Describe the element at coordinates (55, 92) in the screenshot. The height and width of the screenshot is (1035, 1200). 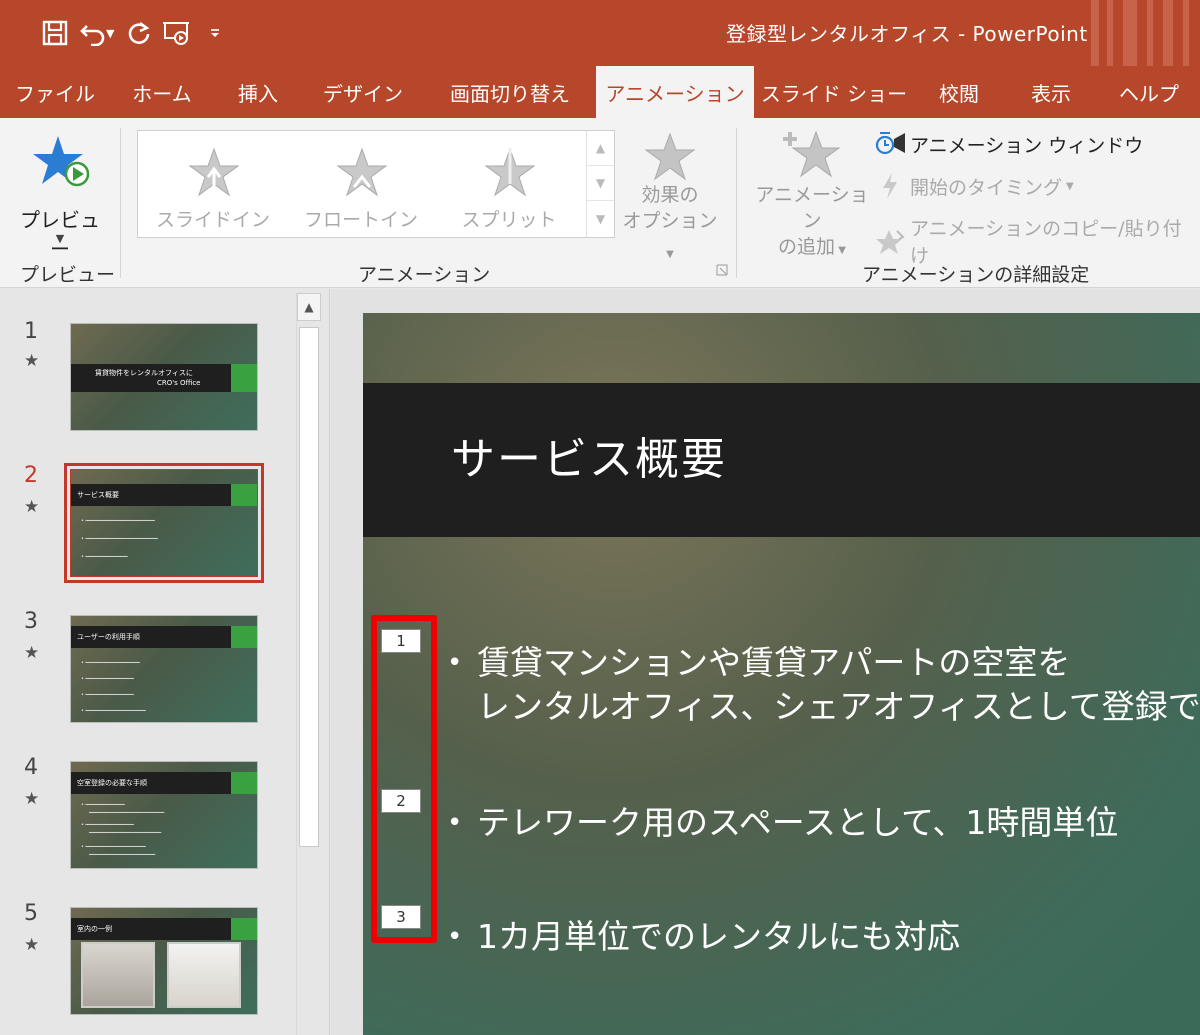
I see `tab-file: ファイル` at that location.